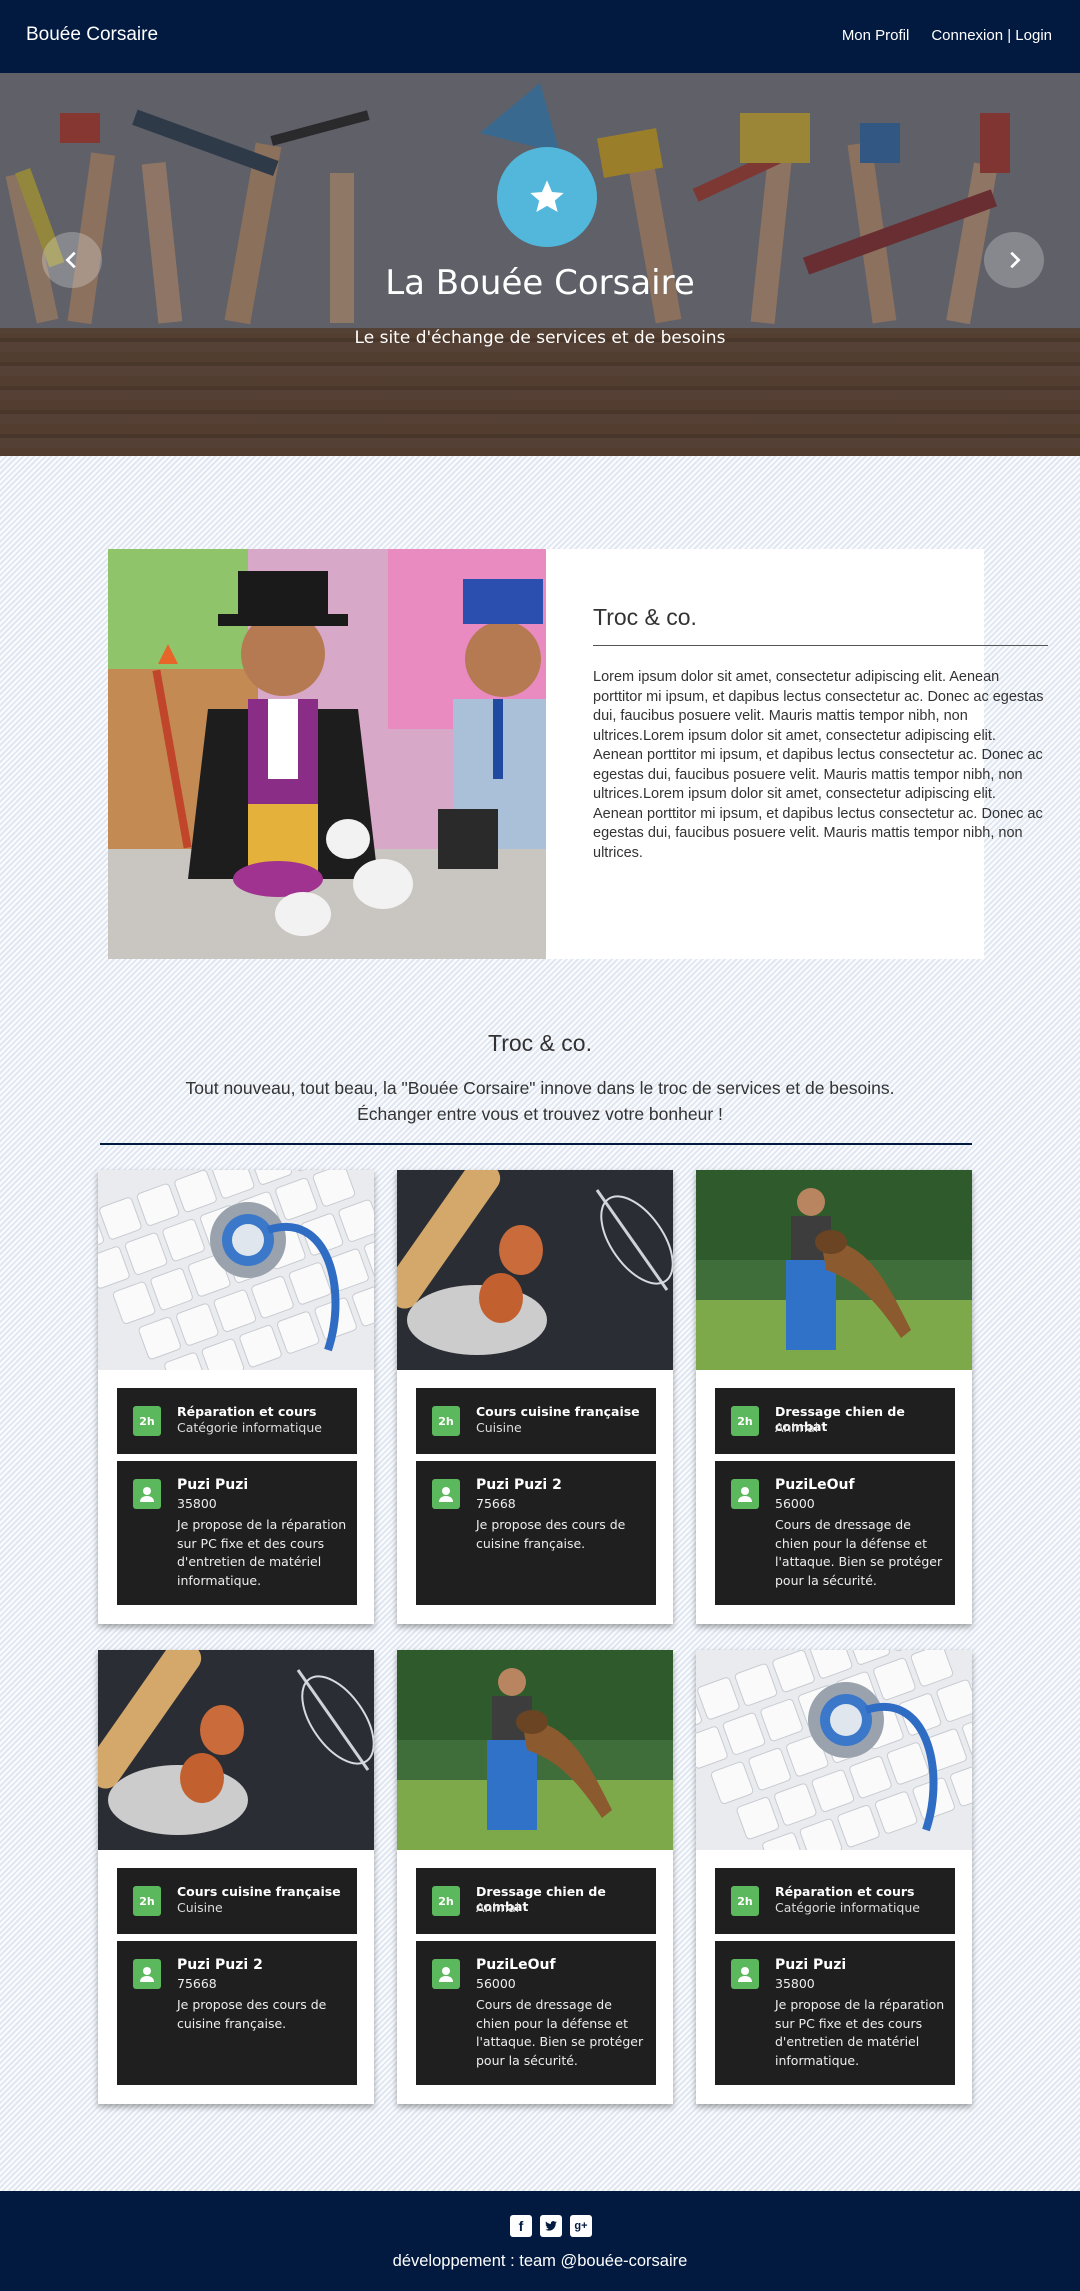 Image resolution: width=1080 pixels, height=2291 pixels. I want to click on twitter-icon, so click(551, 2226).